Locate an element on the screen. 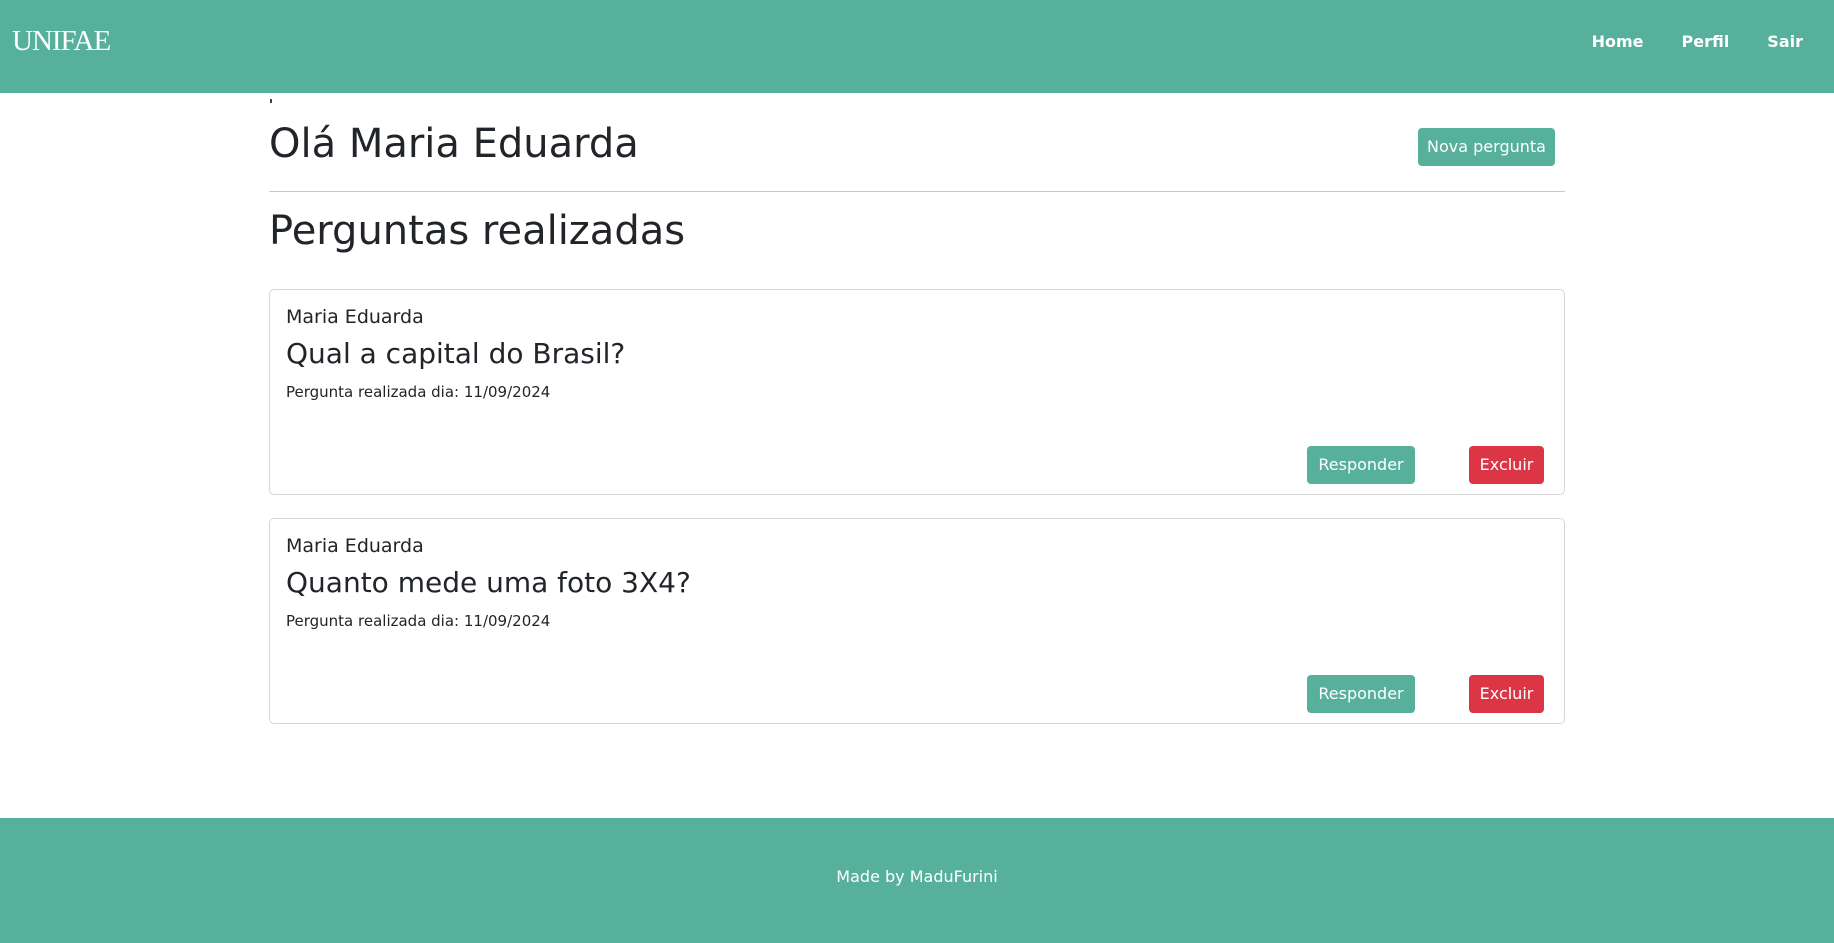 The width and height of the screenshot is (1834, 943). navbar: UNIFAE Home Perfil Sair is located at coordinates (917, 46).